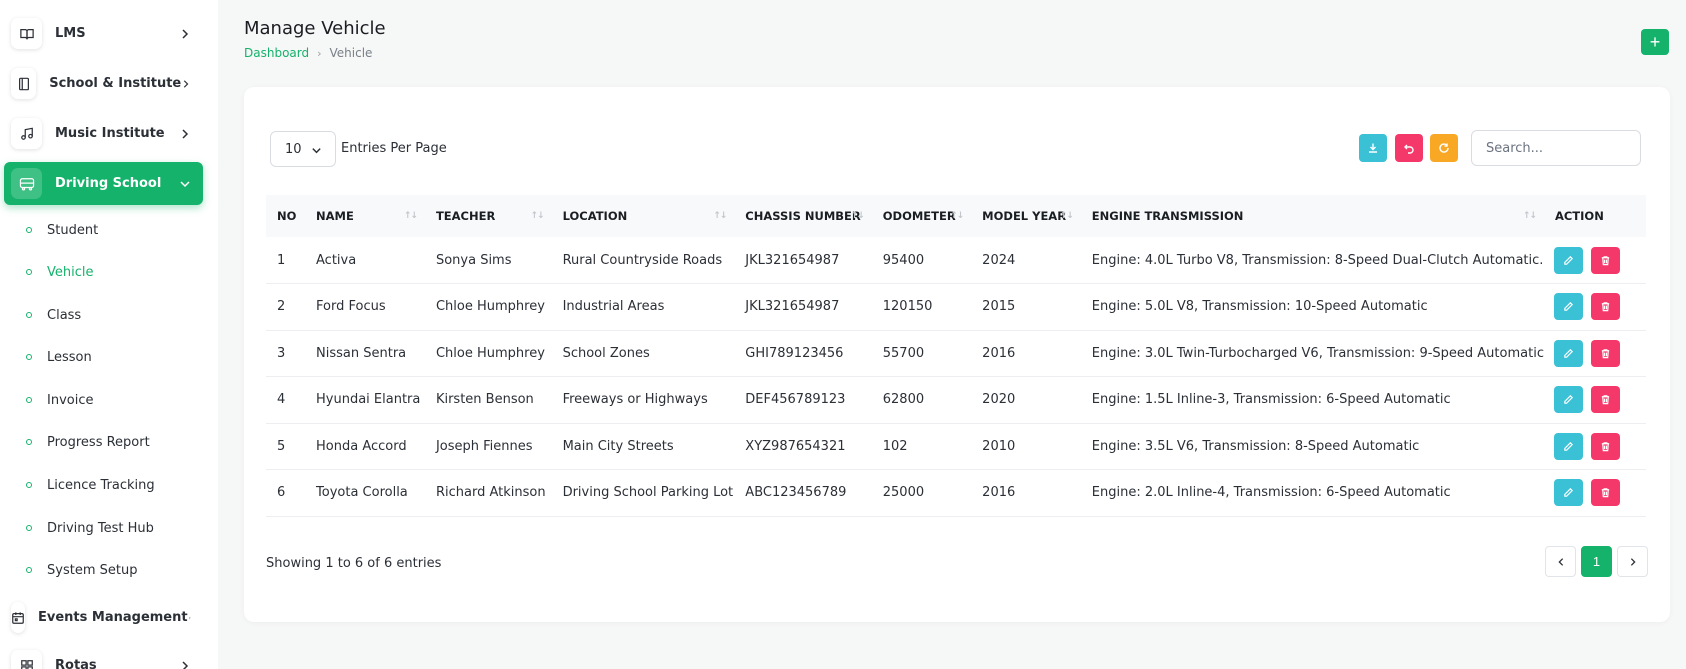 The image size is (1686, 669). Describe the element at coordinates (103, 656) in the screenshot. I see `sidebar-item-rotas: Rotas` at that location.